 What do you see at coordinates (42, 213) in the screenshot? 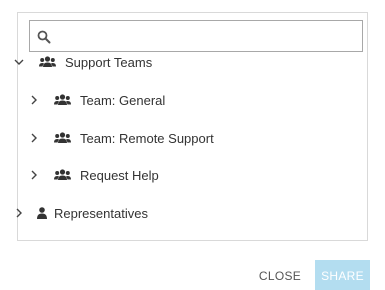
I see `user-icon` at bounding box center [42, 213].